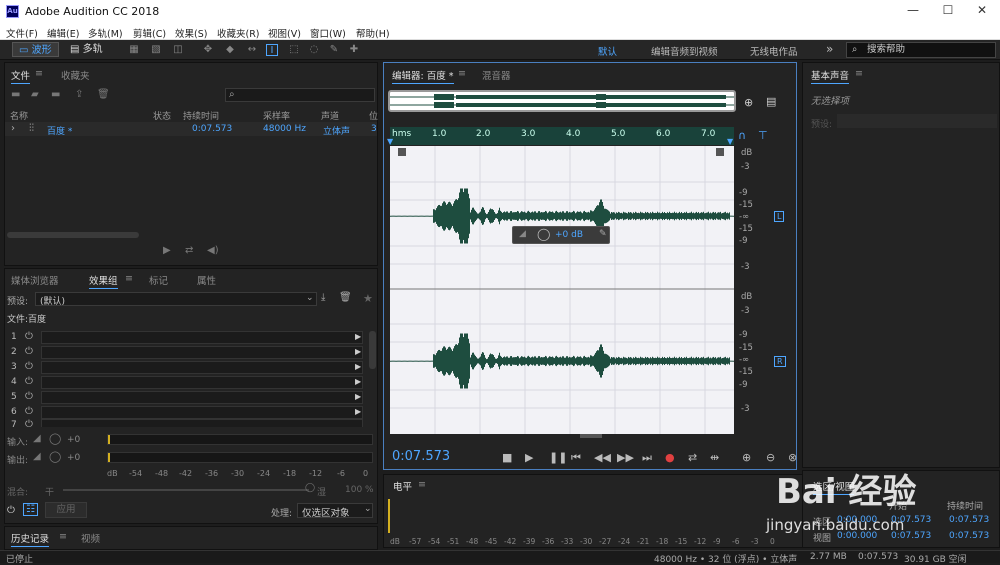  Describe the element at coordinates (35, 49) in the screenshot. I see `waveform-mode-button: ▭ 波形` at that location.